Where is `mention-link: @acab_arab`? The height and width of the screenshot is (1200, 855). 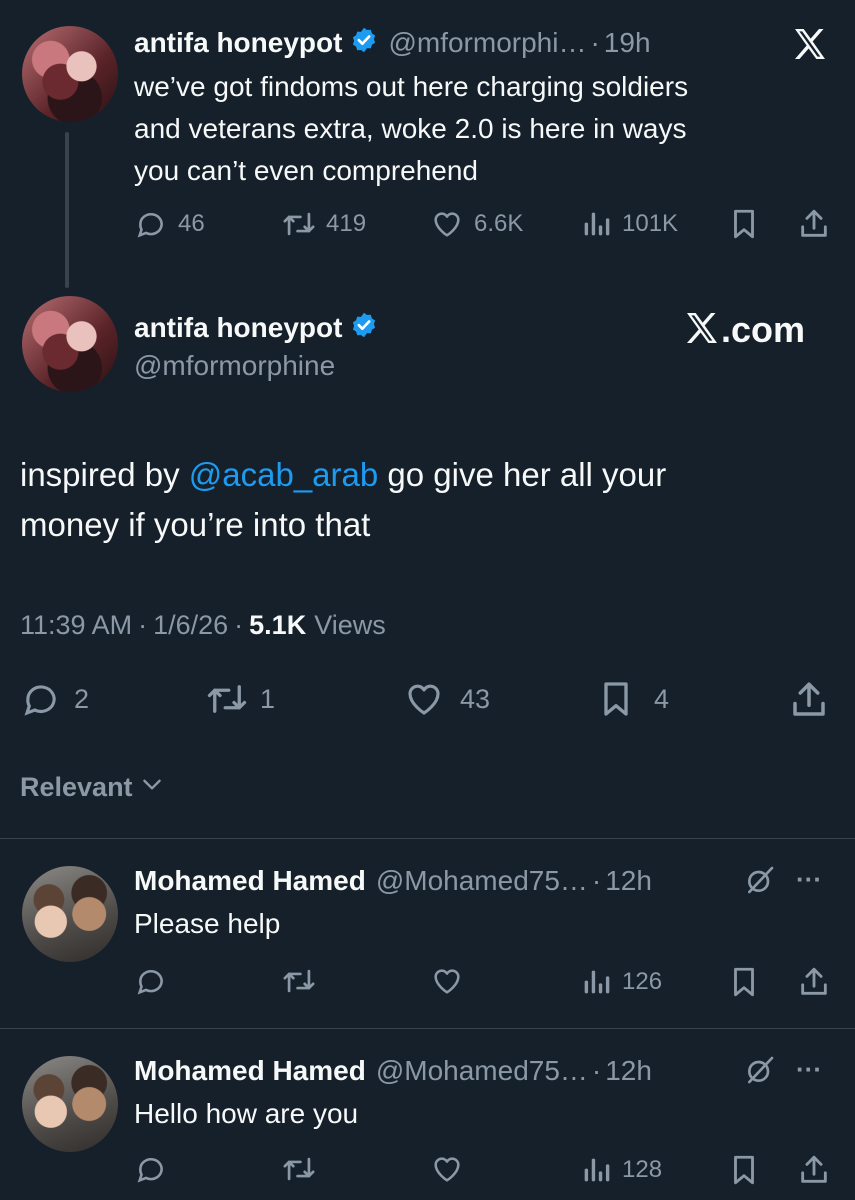
mention-link: @acab_arab is located at coordinates (283, 474).